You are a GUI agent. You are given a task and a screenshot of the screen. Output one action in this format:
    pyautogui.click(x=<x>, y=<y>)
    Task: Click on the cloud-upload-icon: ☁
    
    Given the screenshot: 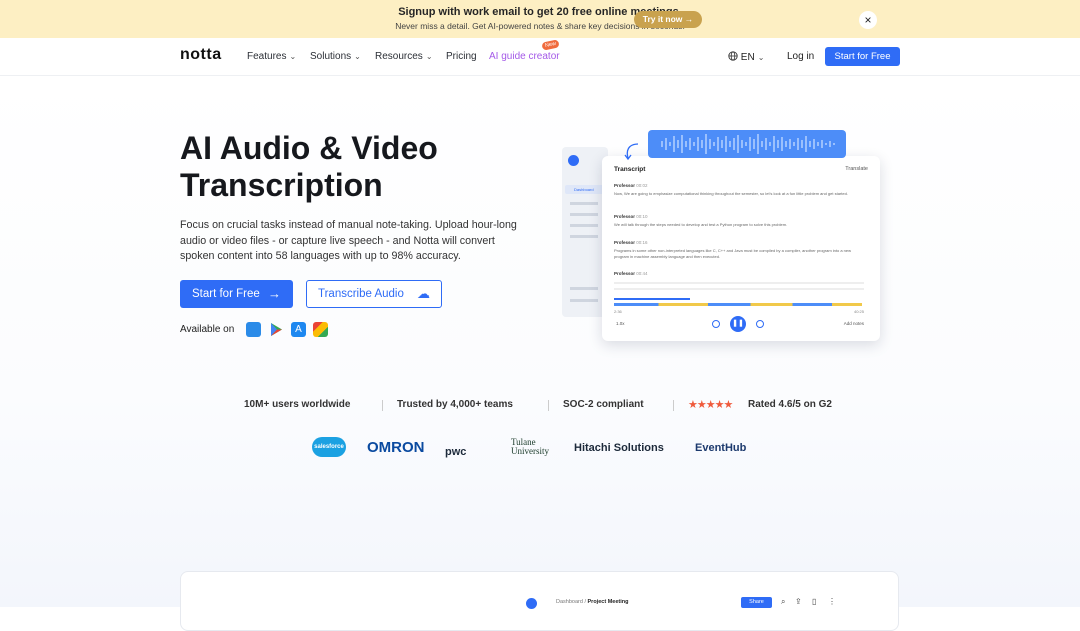 What is the action you would take?
    pyautogui.click(x=423, y=293)
    